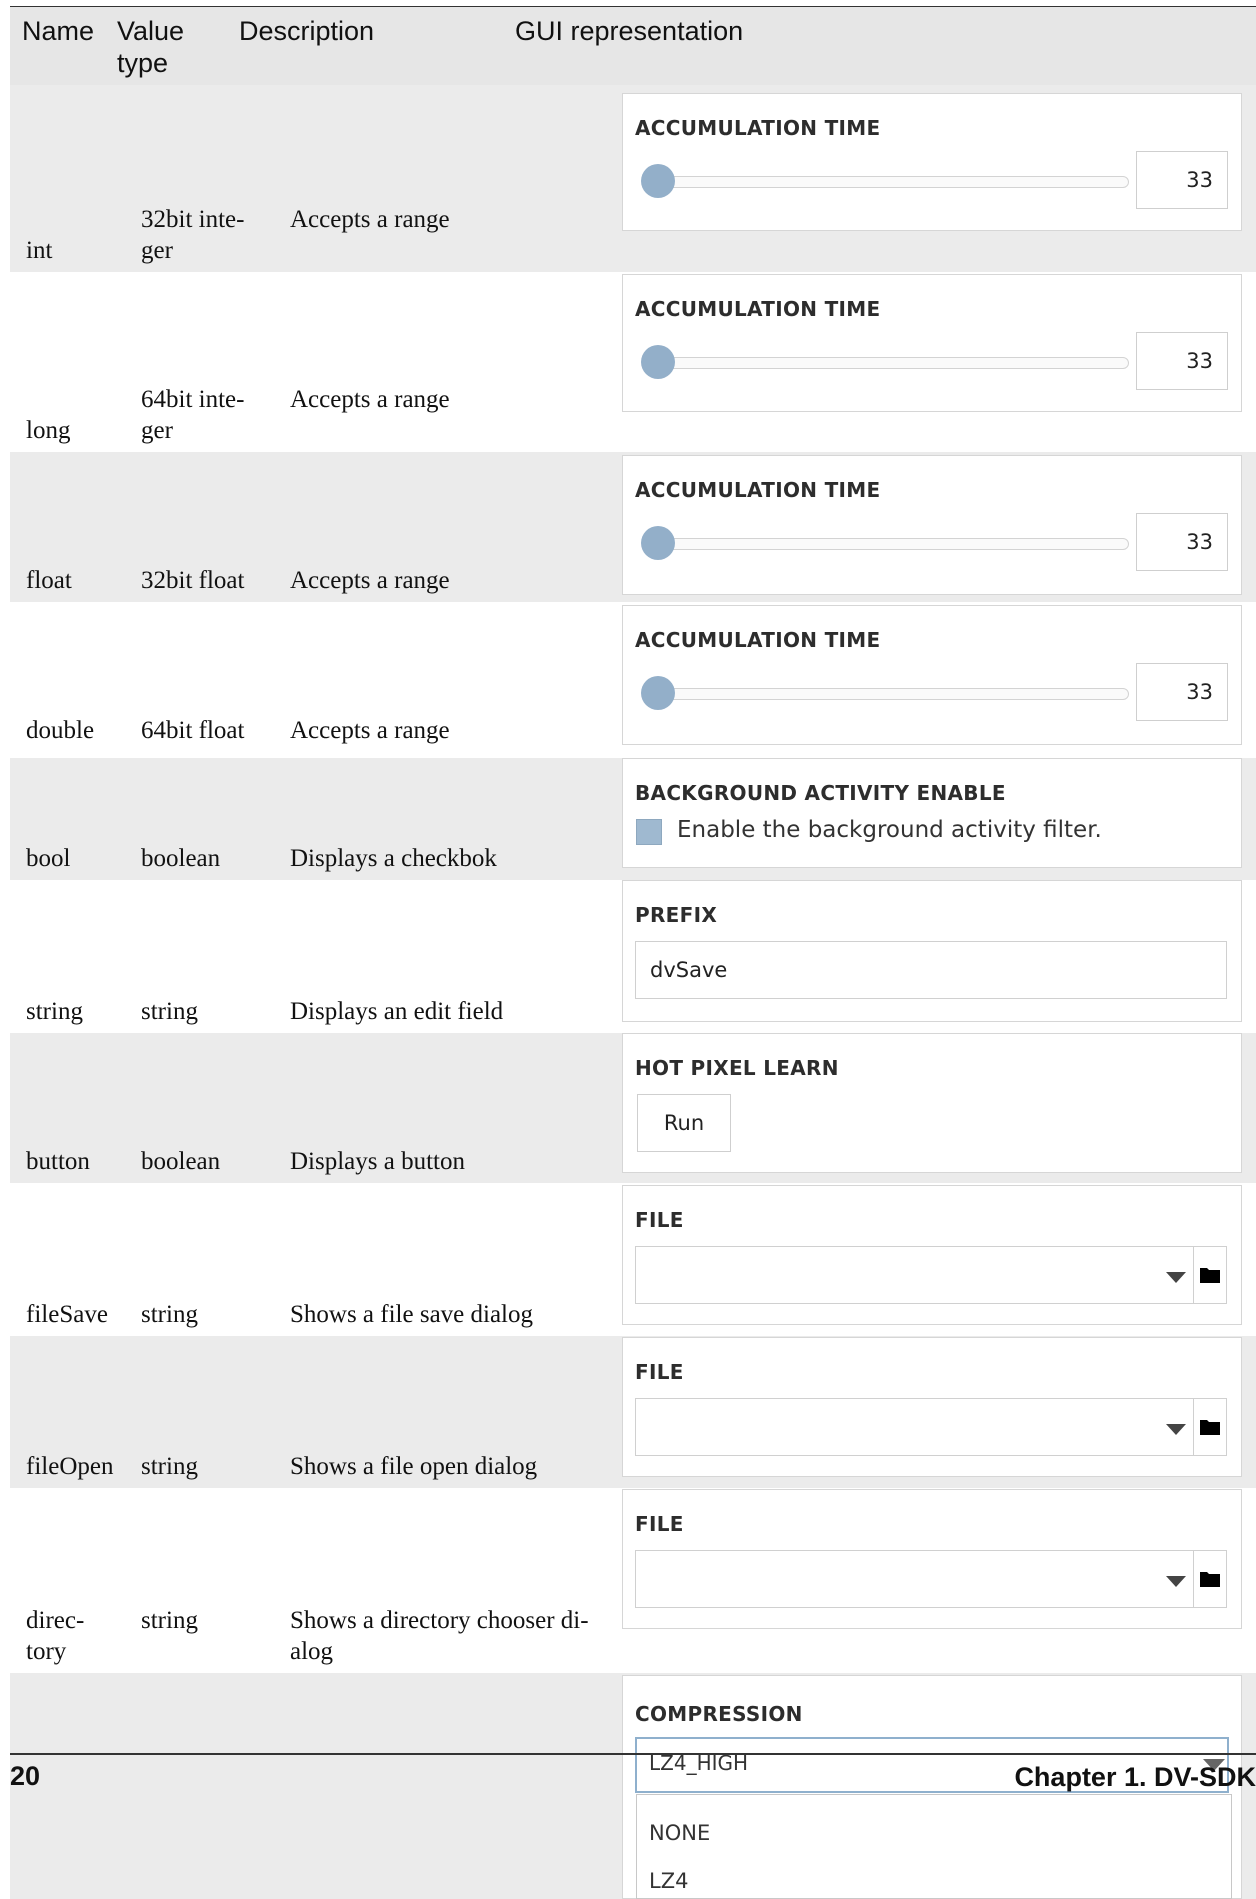  What do you see at coordinates (679, 1833) in the screenshot?
I see `option-none: NONE` at bounding box center [679, 1833].